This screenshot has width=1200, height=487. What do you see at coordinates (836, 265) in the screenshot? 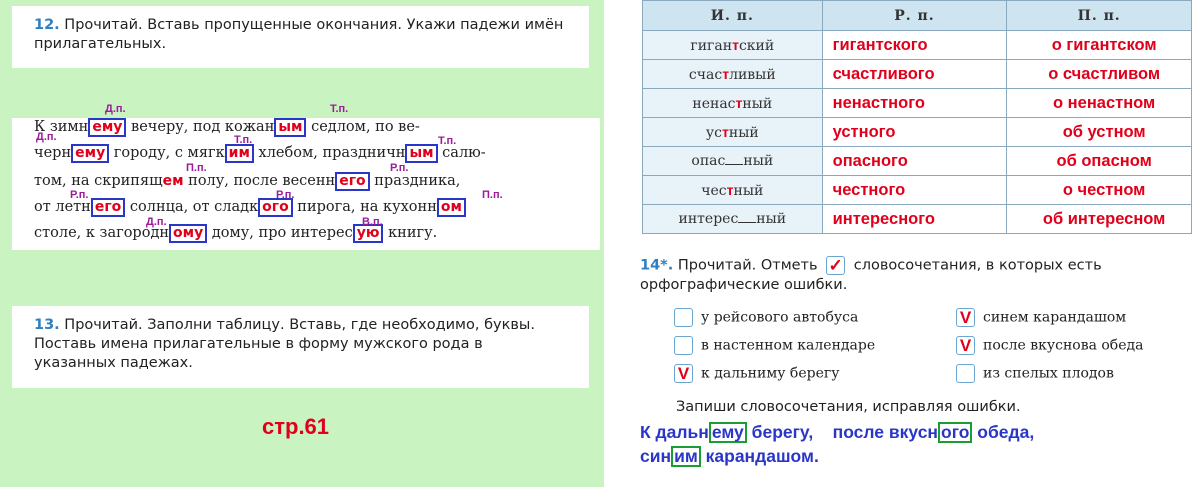
I see `checkbox-icon: ✓` at bounding box center [836, 265].